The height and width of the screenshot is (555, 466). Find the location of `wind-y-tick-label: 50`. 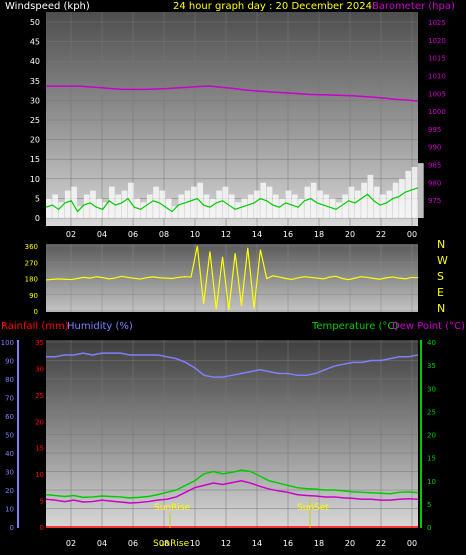

wind-y-tick-label: 50 is located at coordinates (35, 22).